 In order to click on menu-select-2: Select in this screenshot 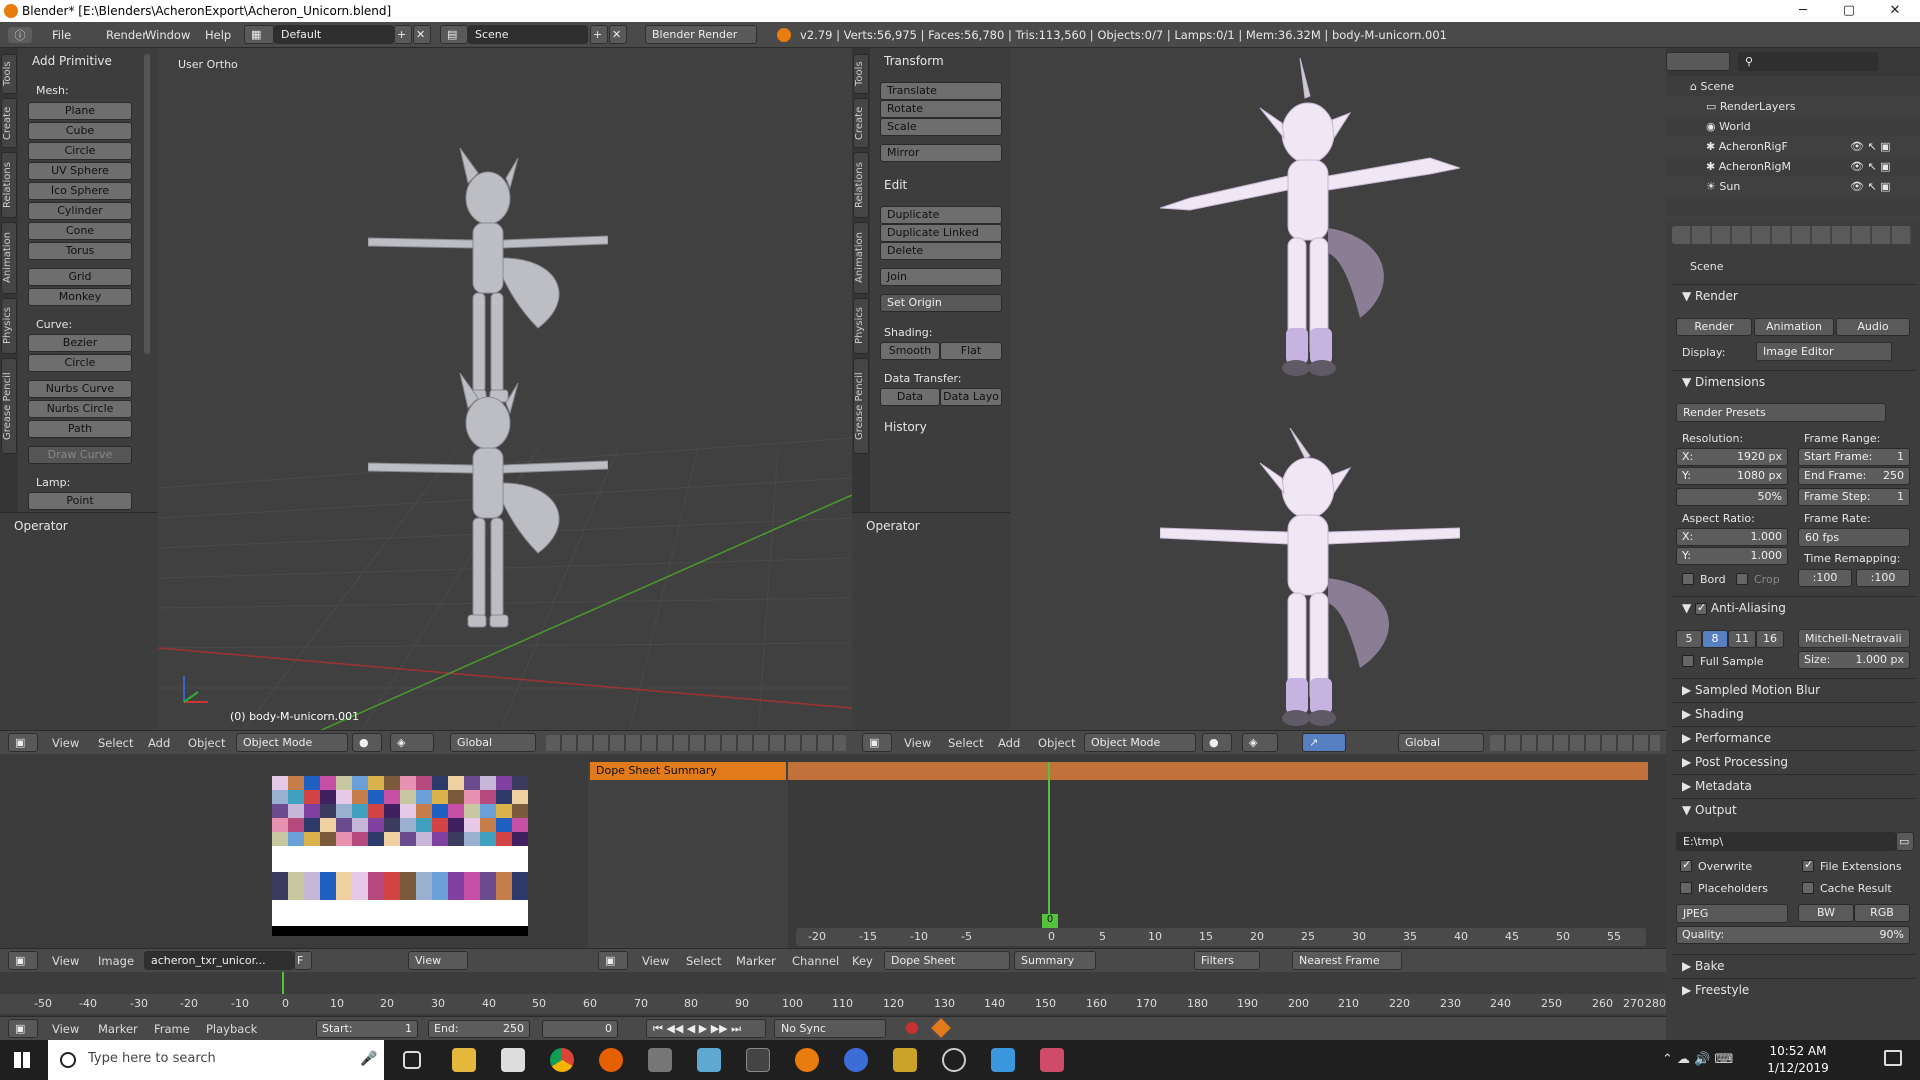, I will do `click(965, 743)`.